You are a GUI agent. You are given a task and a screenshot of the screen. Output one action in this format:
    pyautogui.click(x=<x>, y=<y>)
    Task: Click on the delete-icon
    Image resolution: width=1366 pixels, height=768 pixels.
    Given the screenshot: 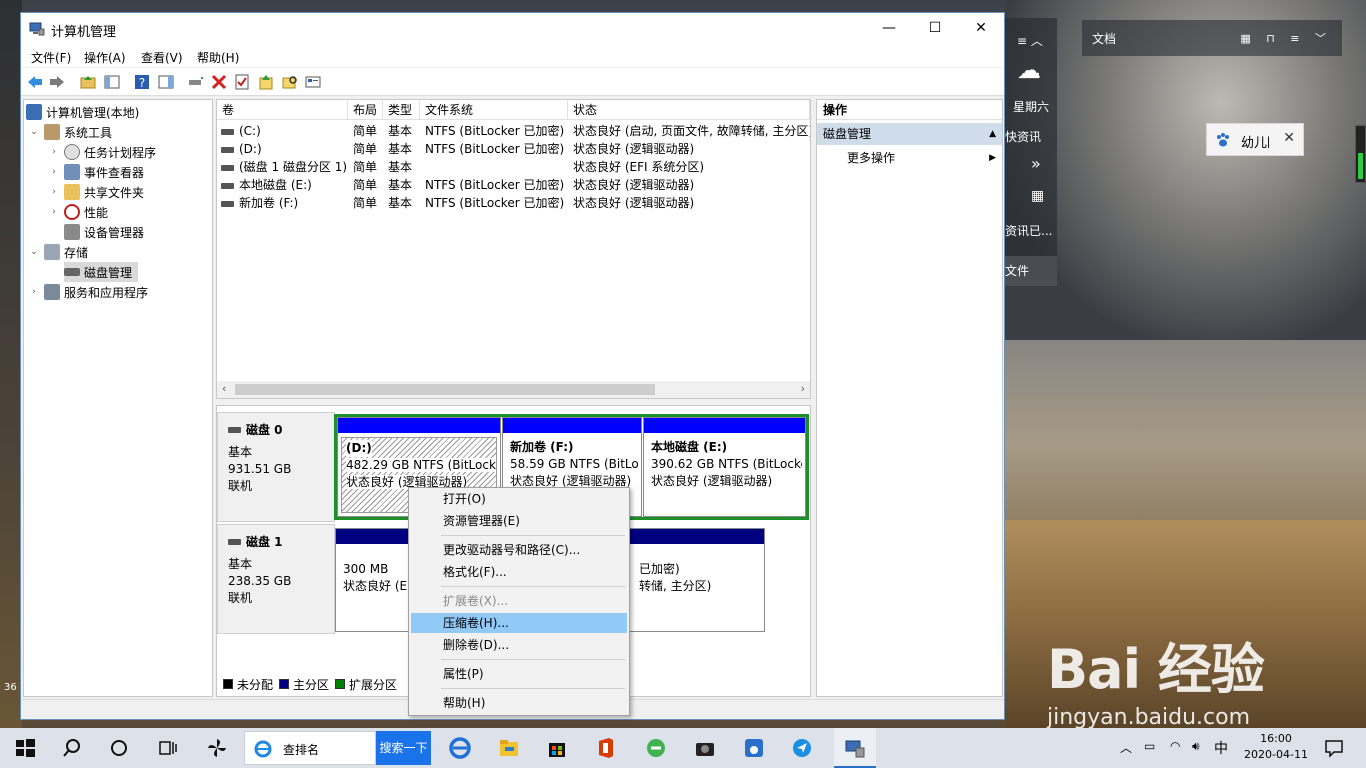 What is the action you would take?
    pyautogui.click(x=219, y=82)
    